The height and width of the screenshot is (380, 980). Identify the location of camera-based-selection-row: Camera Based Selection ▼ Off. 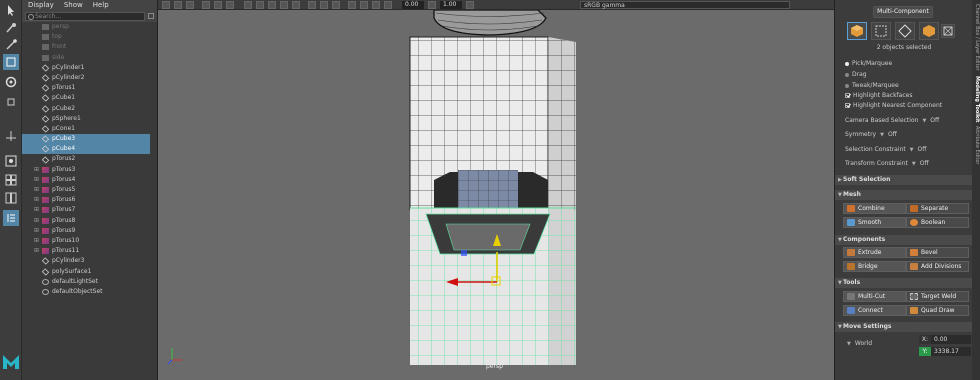
(892, 120).